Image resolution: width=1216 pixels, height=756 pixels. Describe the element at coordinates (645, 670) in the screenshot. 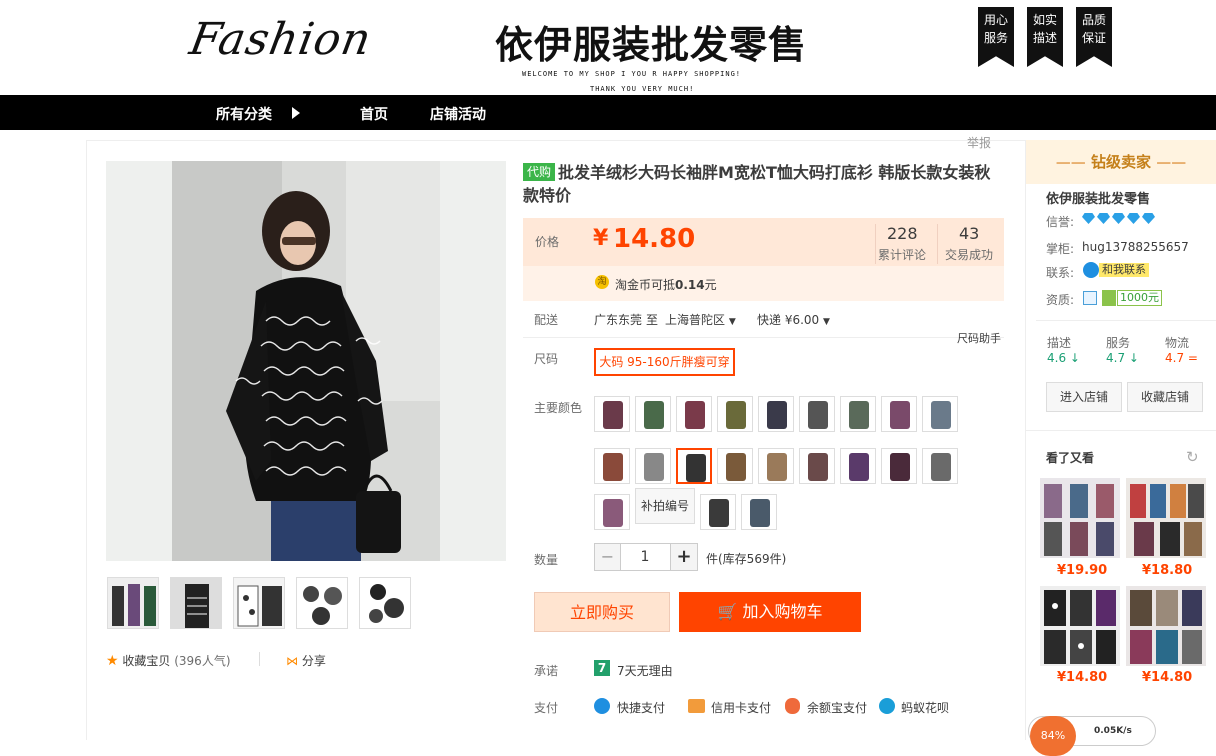

I see `promise-text: 7天无理由` at that location.